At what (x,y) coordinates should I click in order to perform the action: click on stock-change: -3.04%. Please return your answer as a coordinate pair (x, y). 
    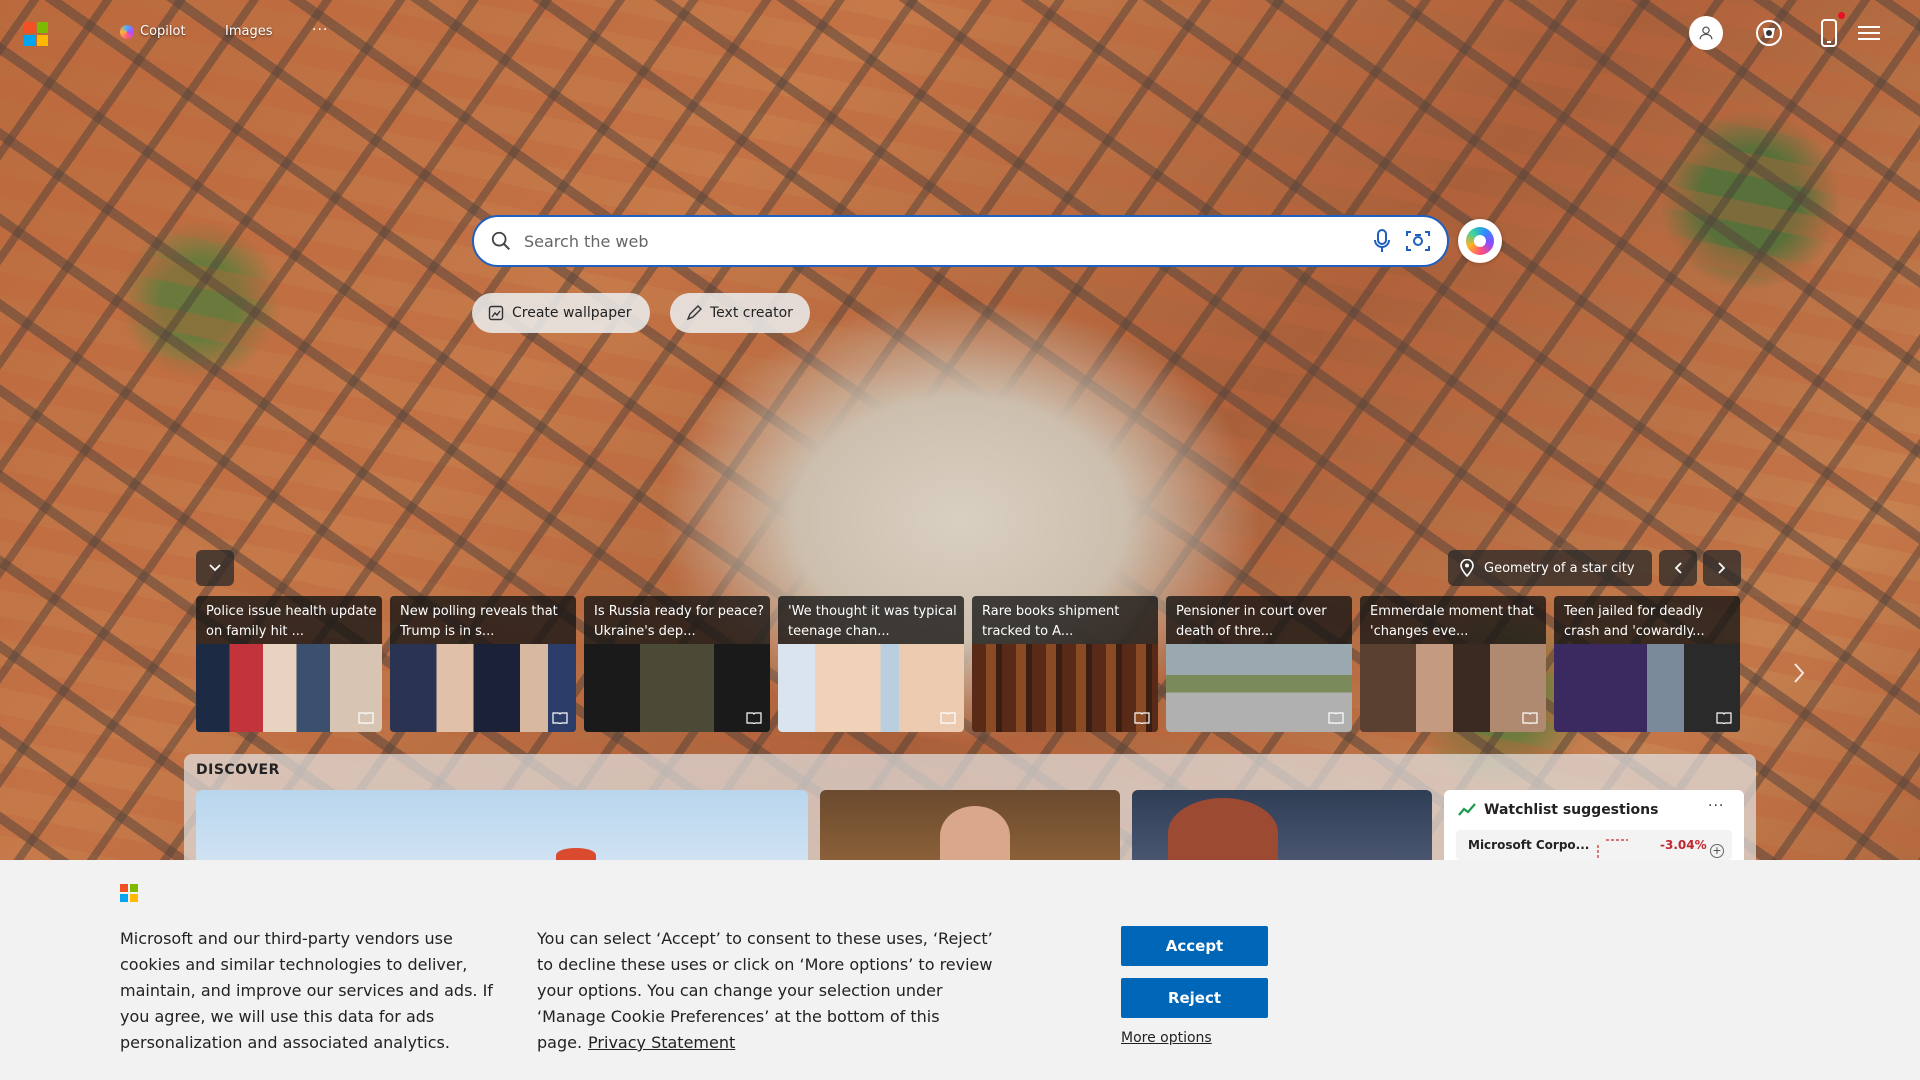
    Looking at the image, I should click on (1683, 845).